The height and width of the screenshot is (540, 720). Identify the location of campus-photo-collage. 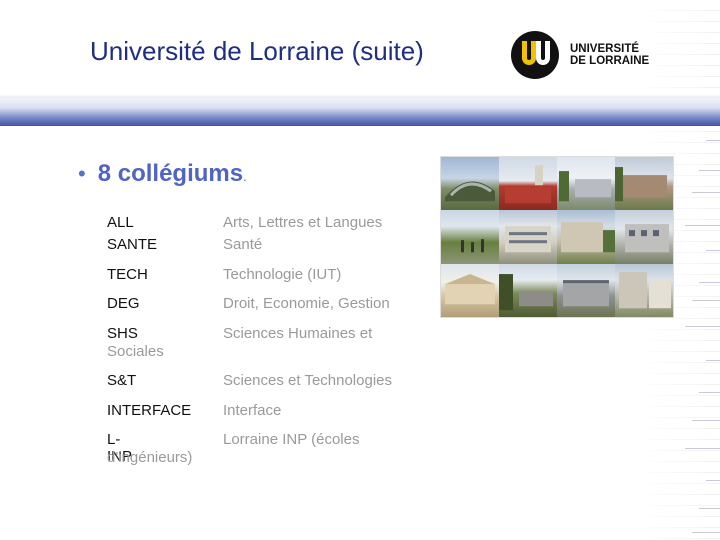
(557, 237).